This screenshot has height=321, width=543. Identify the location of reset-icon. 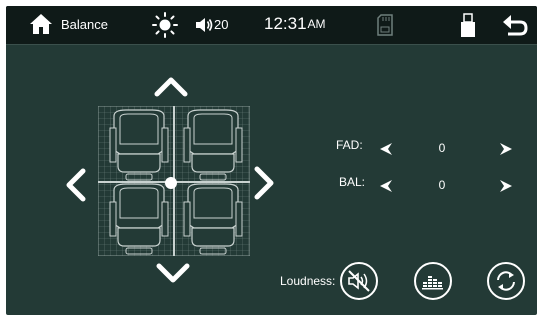
(506, 281).